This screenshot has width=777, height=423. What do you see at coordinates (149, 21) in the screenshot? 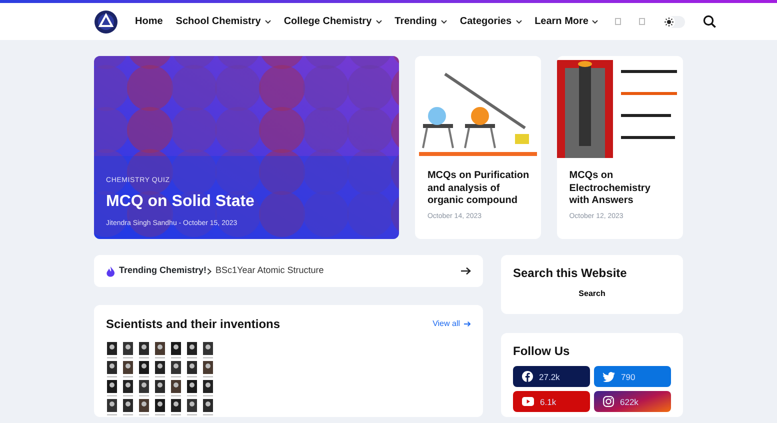
I see `nav-link: Home` at bounding box center [149, 21].